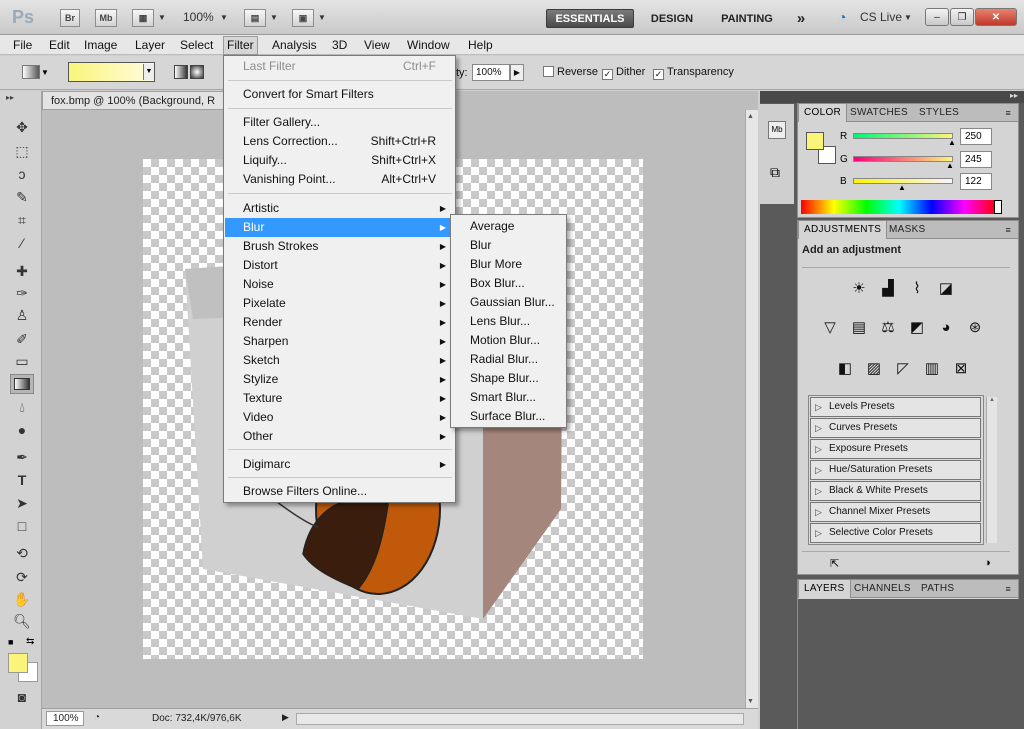  Describe the element at coordinates (111, 72) in the screenshot. I see `gradient-picker-swatch` at that location.